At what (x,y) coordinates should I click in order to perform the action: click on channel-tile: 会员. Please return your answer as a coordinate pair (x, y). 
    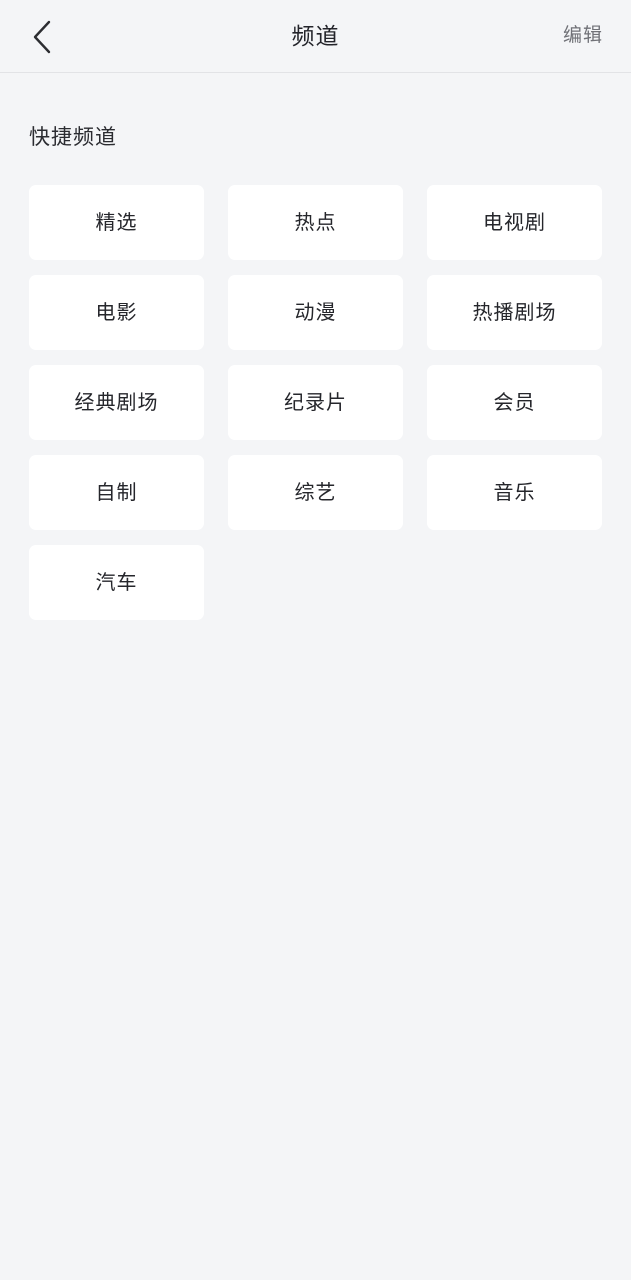
    Looking at the image, I should click on (514, 402).